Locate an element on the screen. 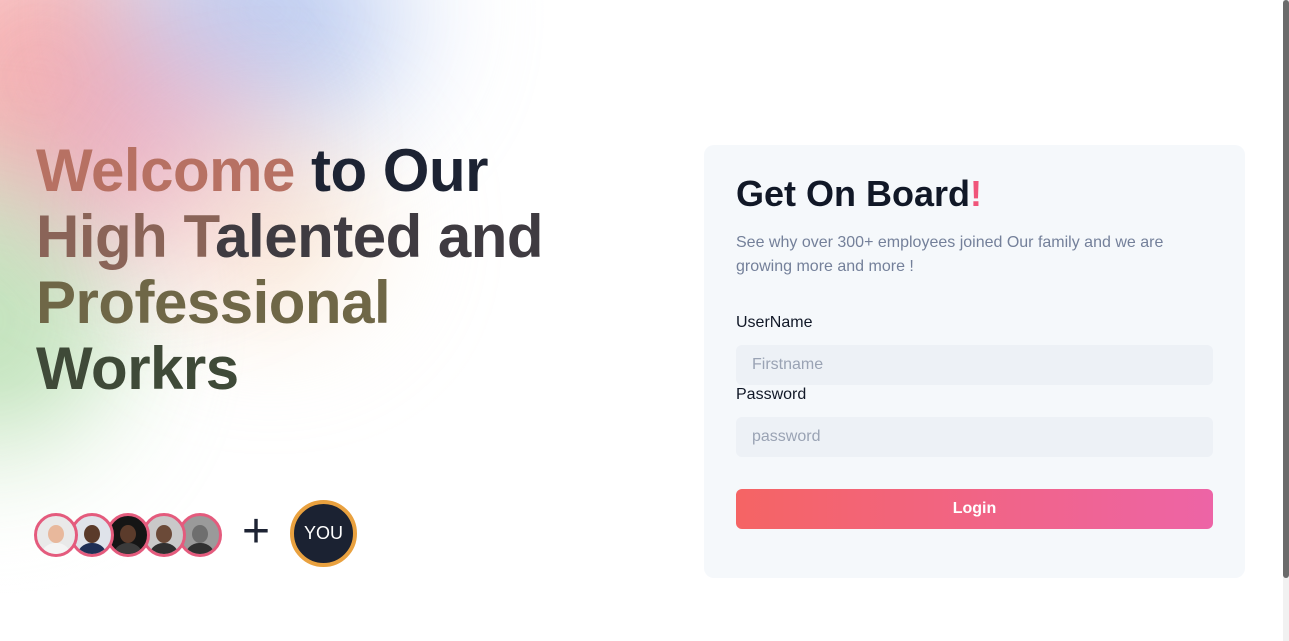 The height and width of the screenshot is (641, 1289). hero-line-1: Welcome to Our is located at coordinates (316, 171).